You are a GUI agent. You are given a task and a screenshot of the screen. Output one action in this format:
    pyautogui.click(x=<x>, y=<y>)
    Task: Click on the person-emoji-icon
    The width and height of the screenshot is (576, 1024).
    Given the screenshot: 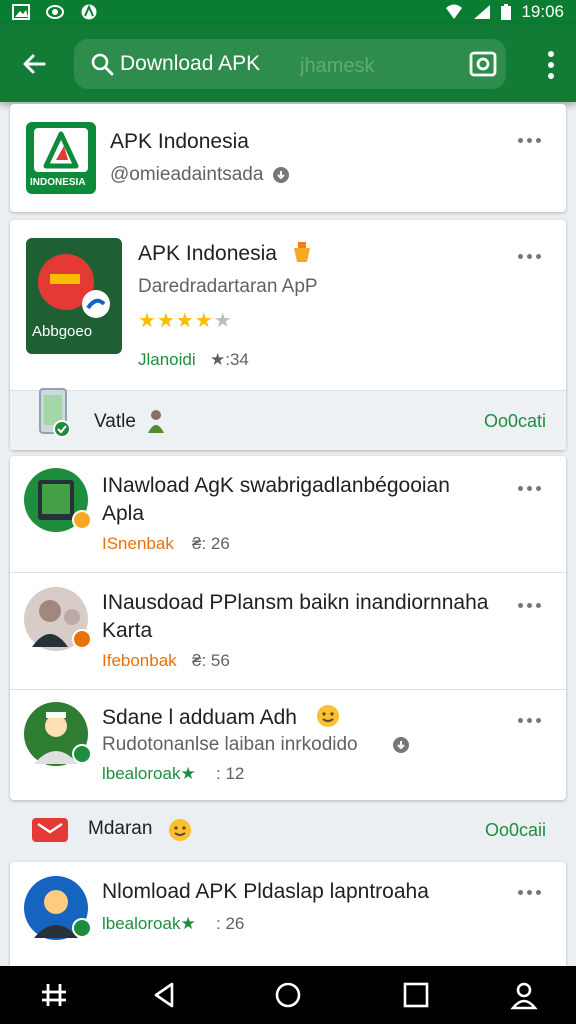 What is the action you would take?
    pyautogui.click(x=156, y=421)
    